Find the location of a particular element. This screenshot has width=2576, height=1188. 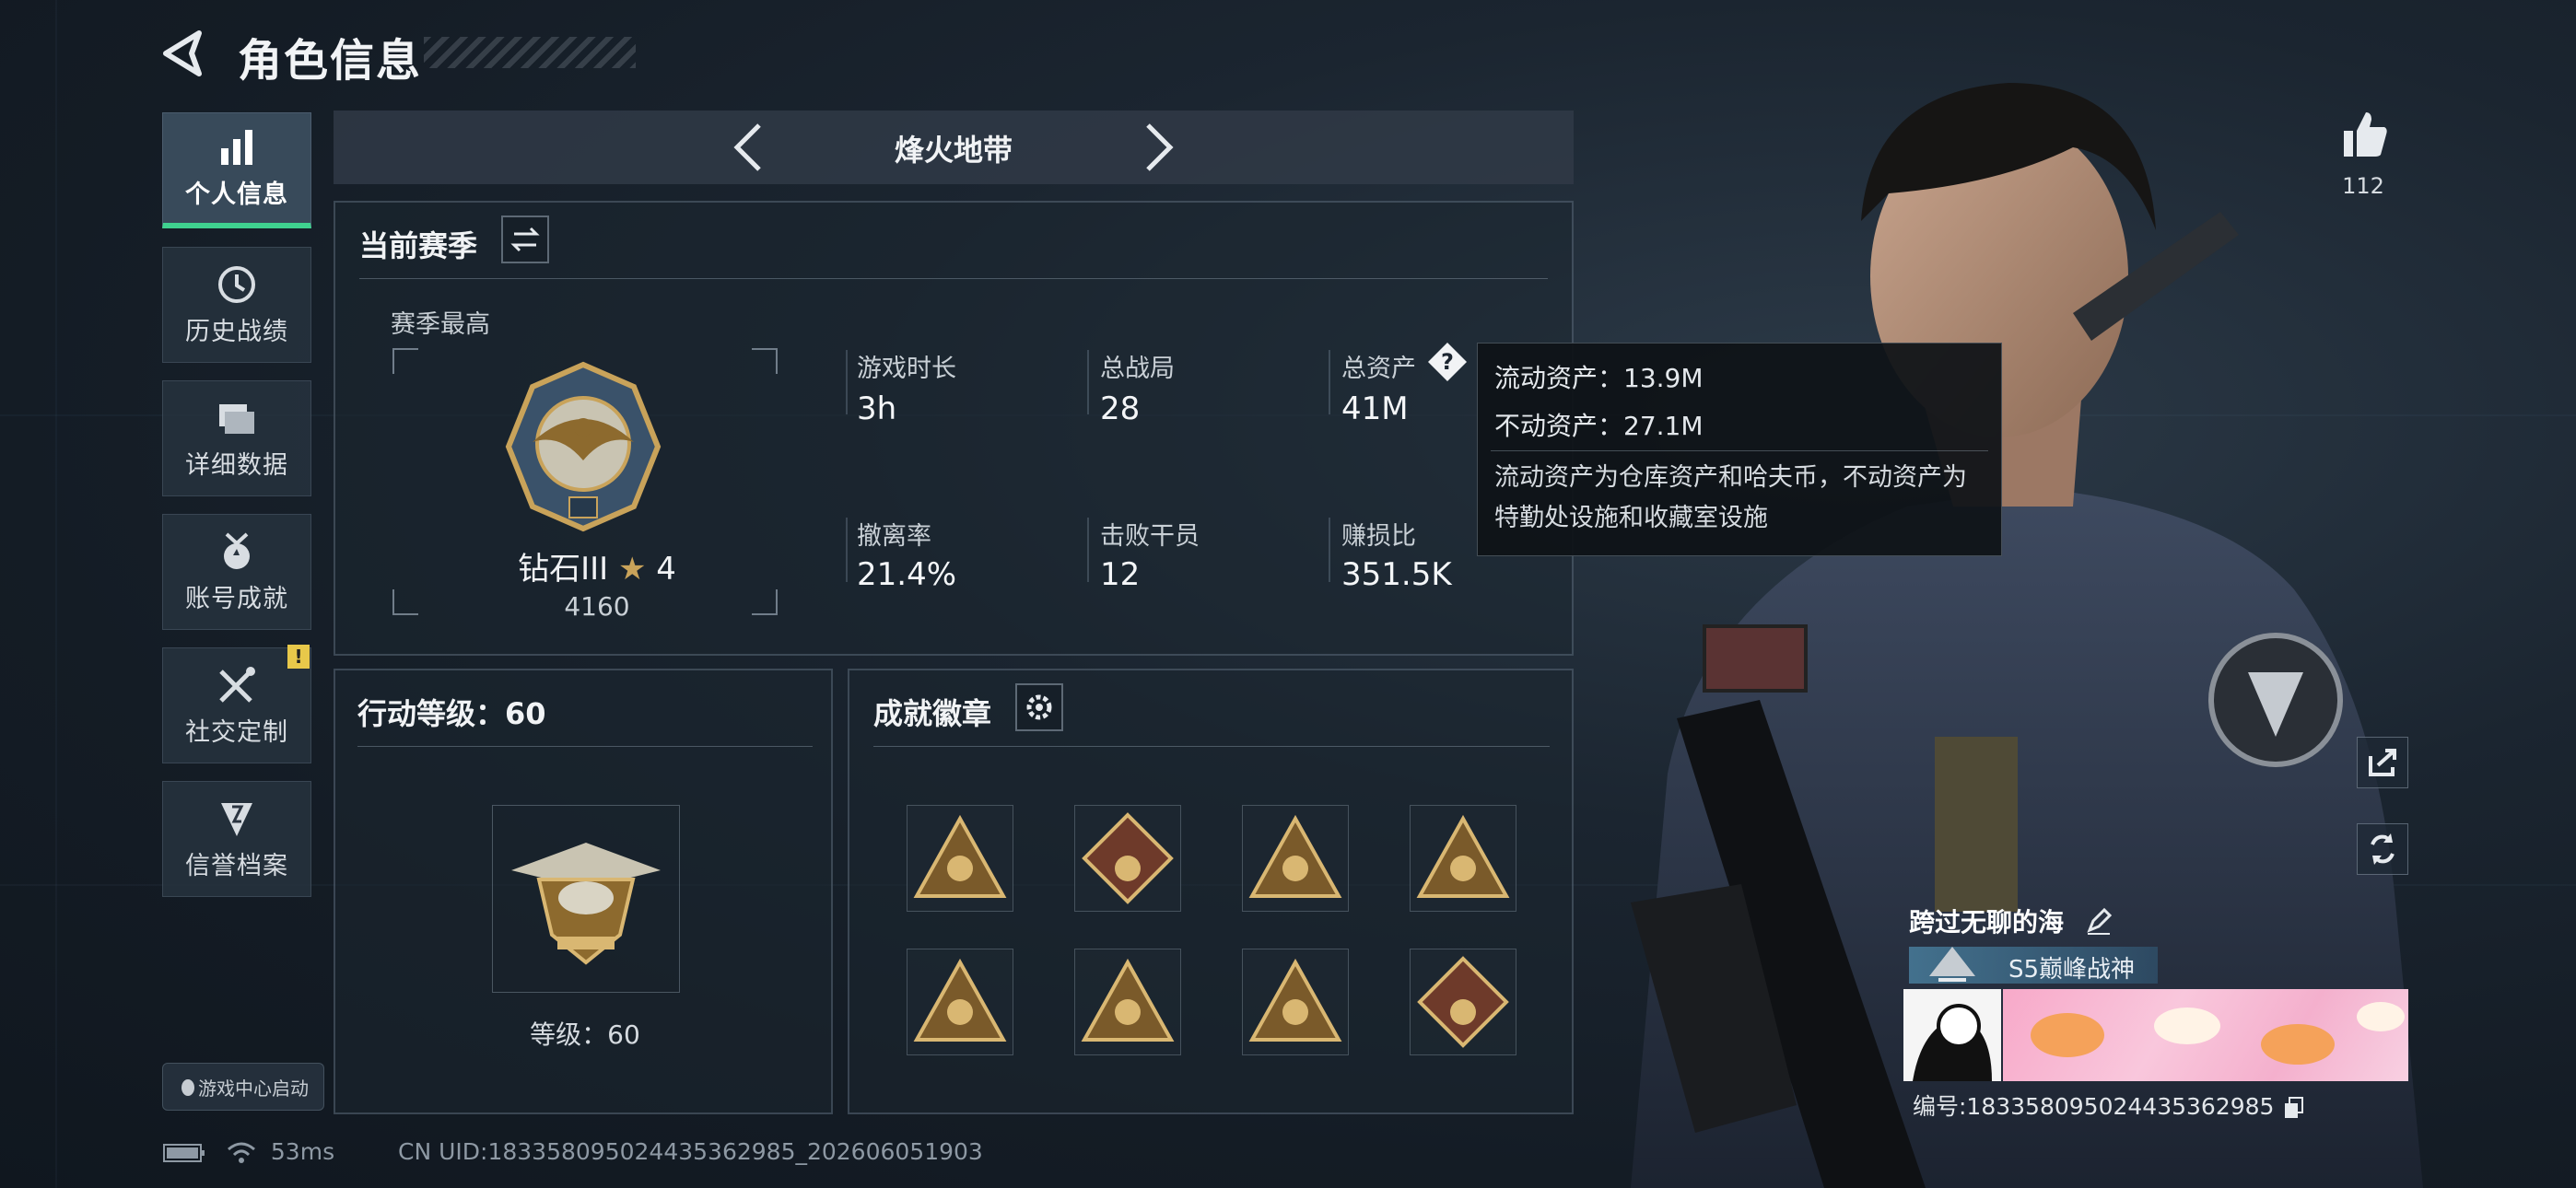

sidebar-item-label: 信誉档案 is located at coordinates (236, 865).